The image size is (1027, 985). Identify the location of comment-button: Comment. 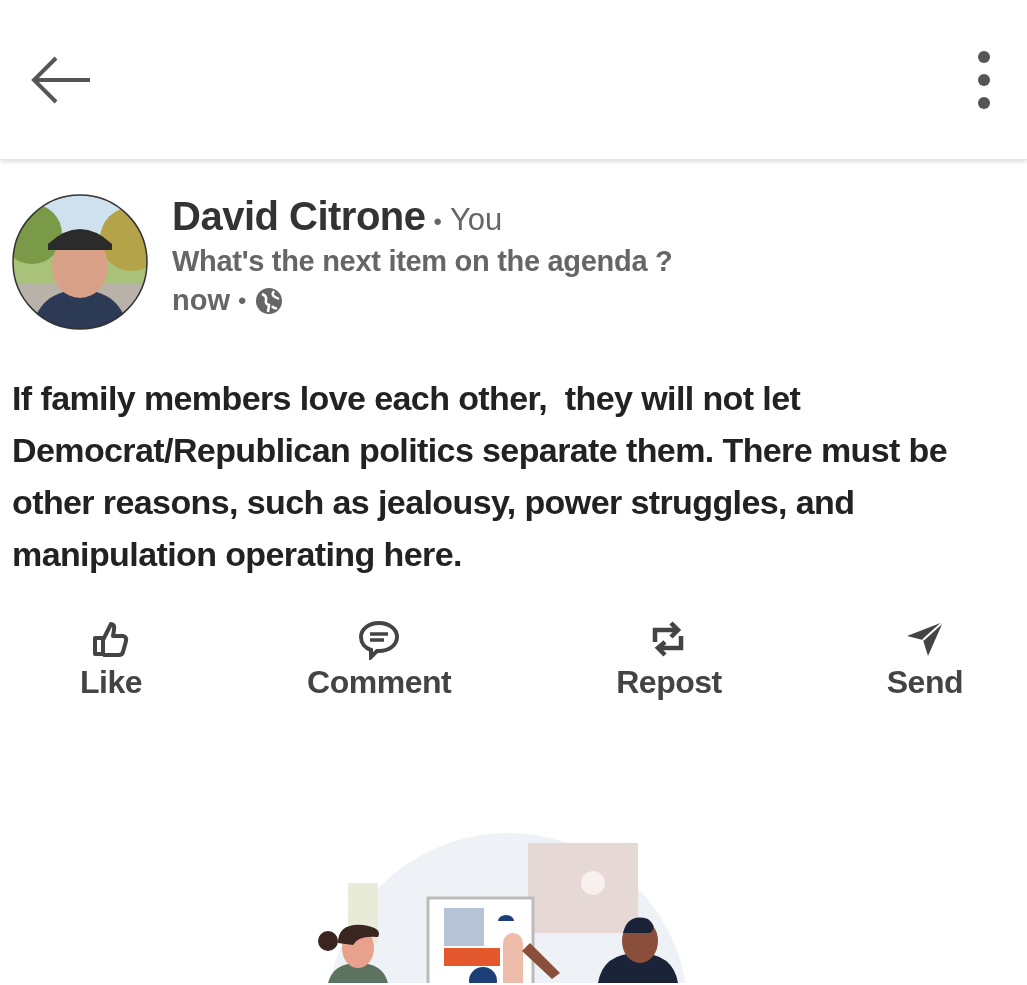
(379, 659).